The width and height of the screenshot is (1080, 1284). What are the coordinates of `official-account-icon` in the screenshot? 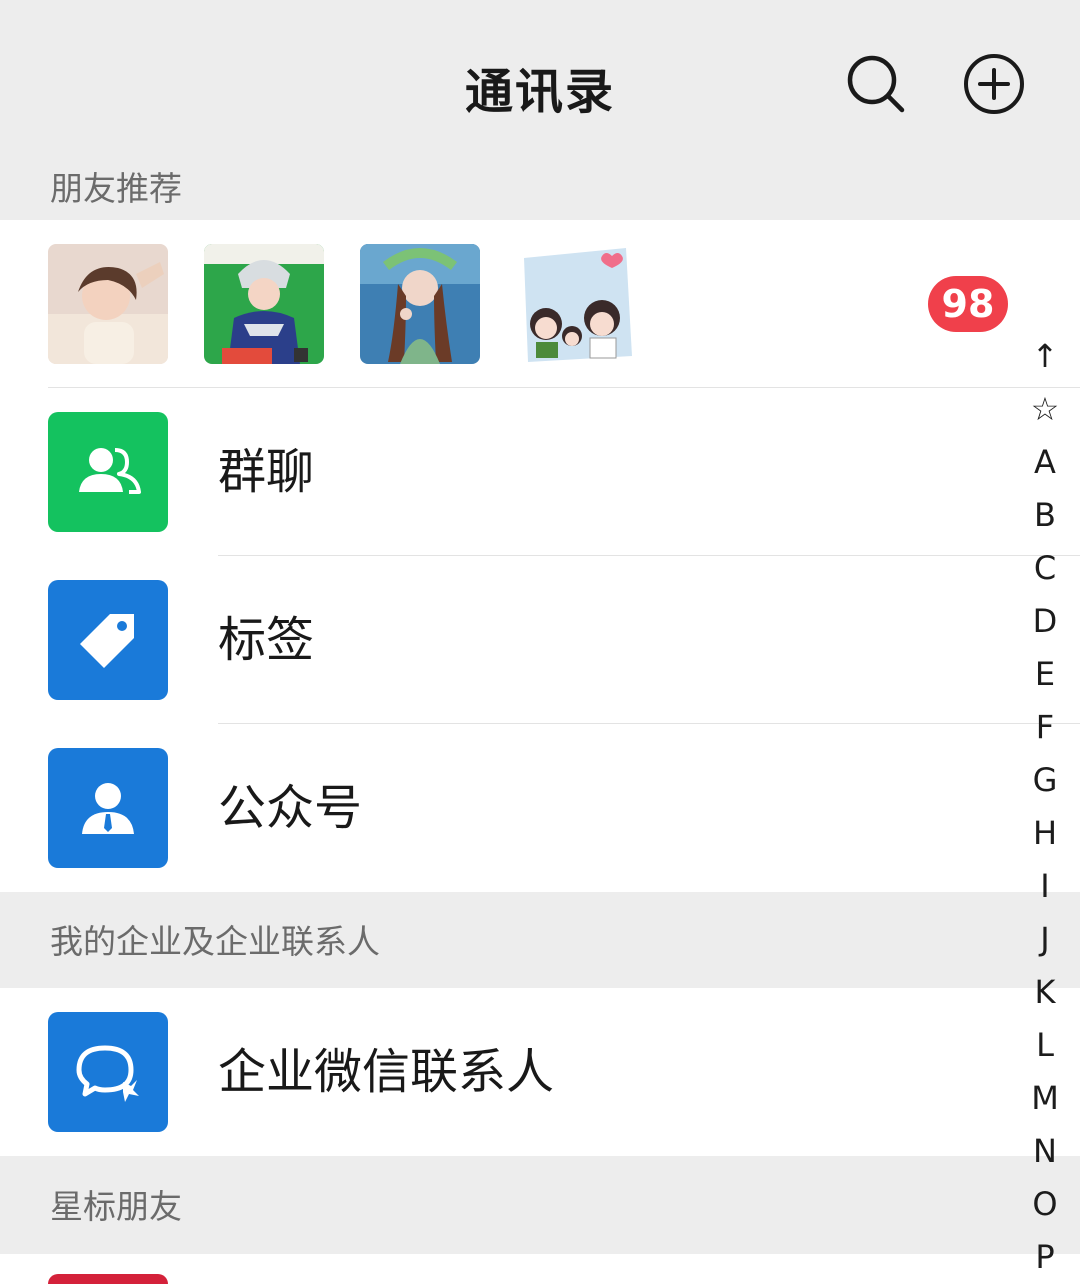 It's located at (108, 808).